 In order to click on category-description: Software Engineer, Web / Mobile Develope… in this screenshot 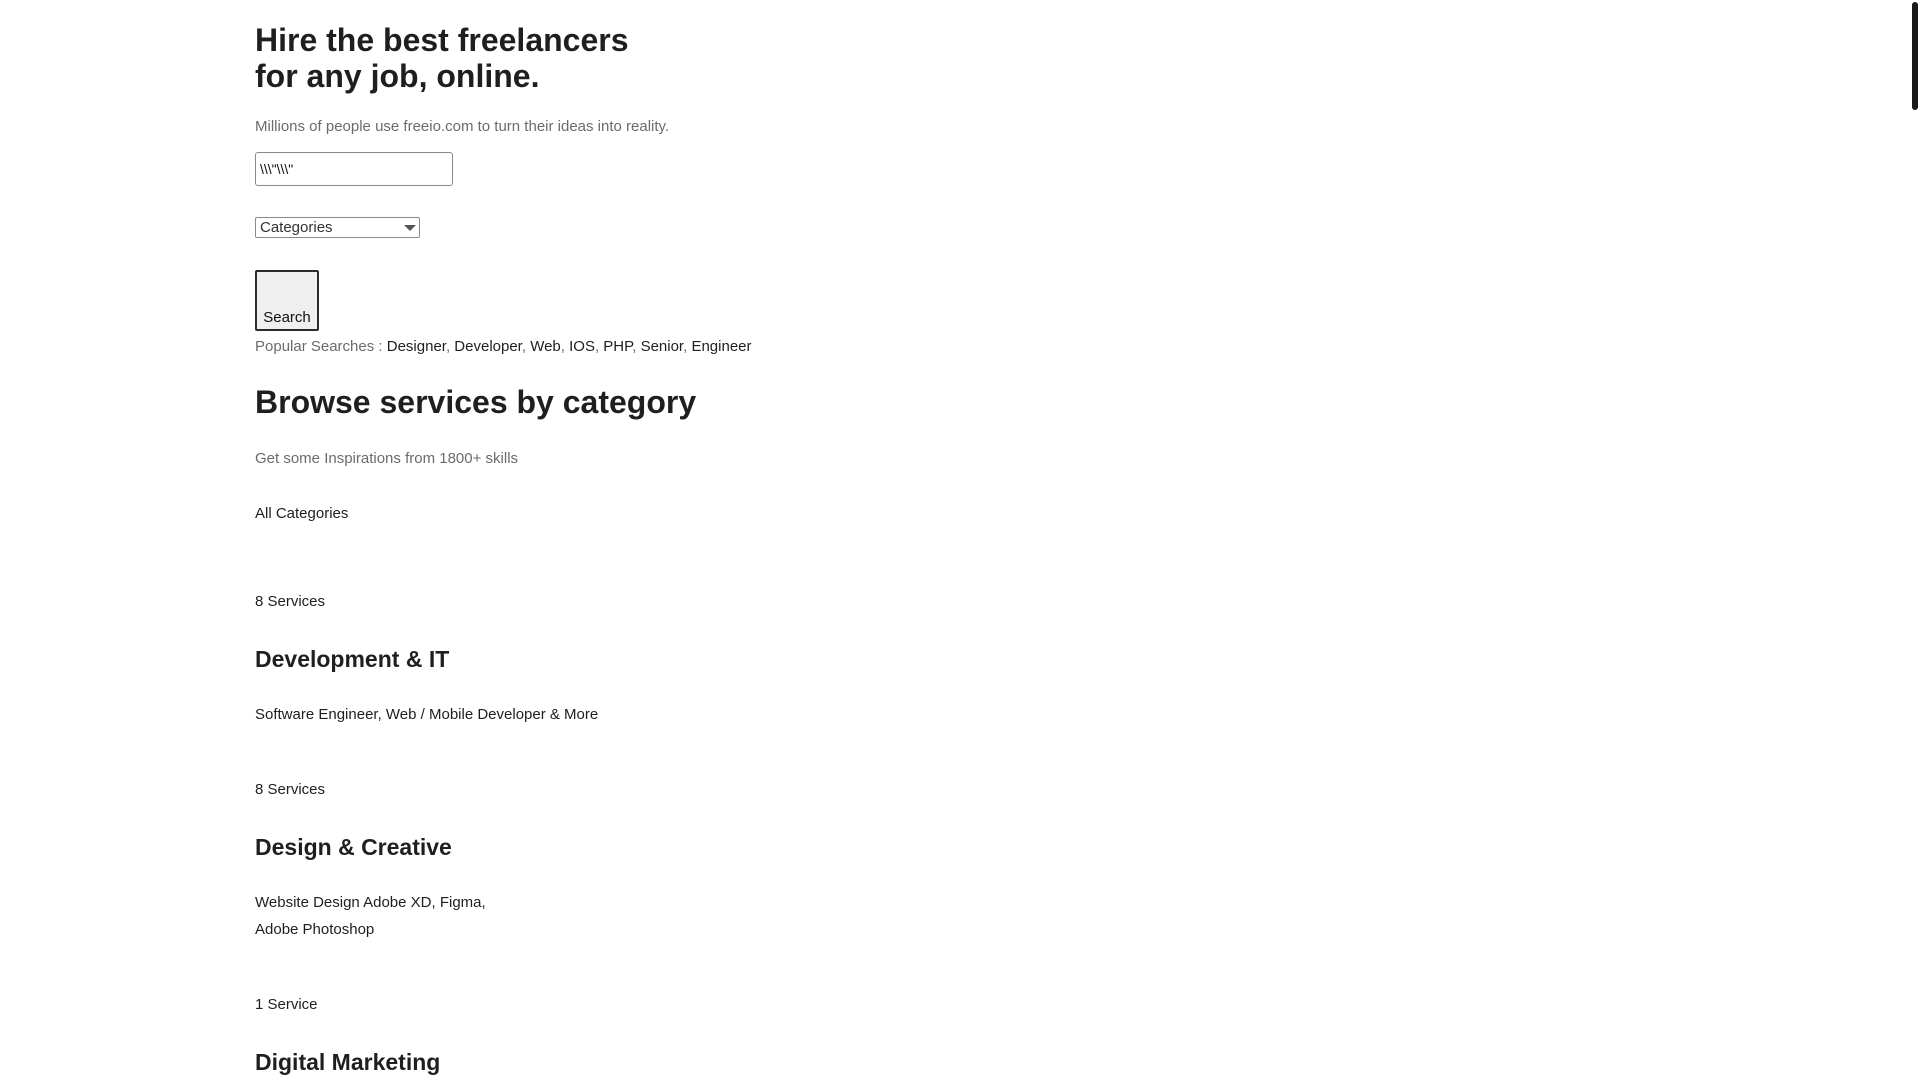, I will do `click(427, 714)`.